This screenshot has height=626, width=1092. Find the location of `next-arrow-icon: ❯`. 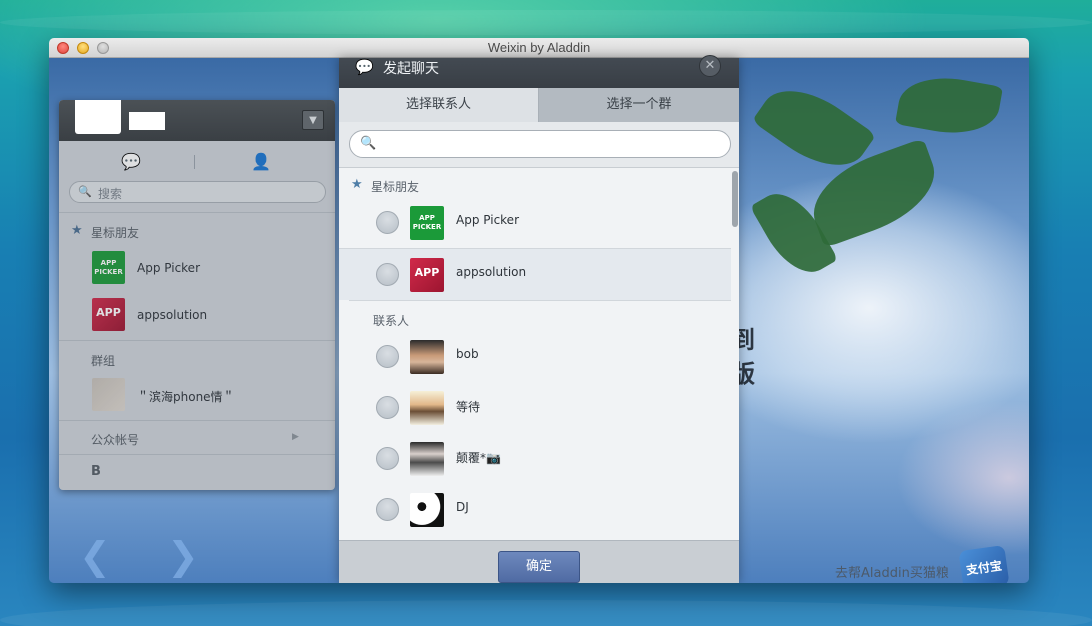

next-arrow-icon: ❯ is located at coordinates (183, 556).